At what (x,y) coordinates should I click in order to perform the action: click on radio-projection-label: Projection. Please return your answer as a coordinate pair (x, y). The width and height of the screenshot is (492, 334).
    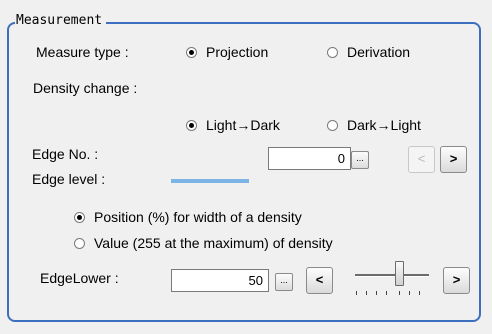
    Looking at the image, I should click on (237, 52).